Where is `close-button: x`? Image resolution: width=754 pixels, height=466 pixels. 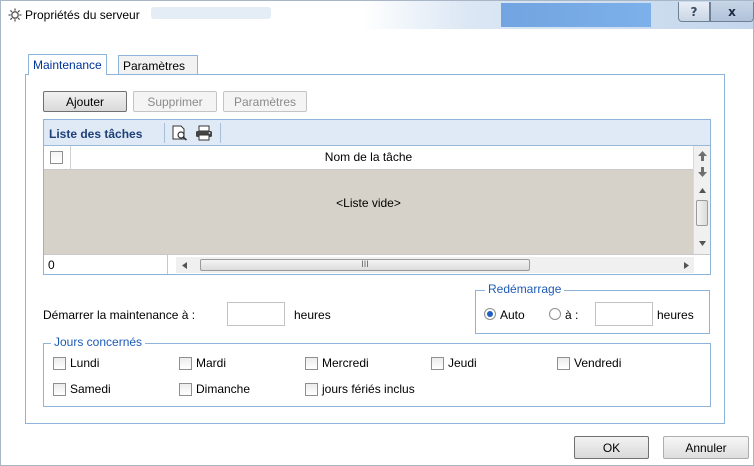 close-button: x is located at coordinates (732, 12).